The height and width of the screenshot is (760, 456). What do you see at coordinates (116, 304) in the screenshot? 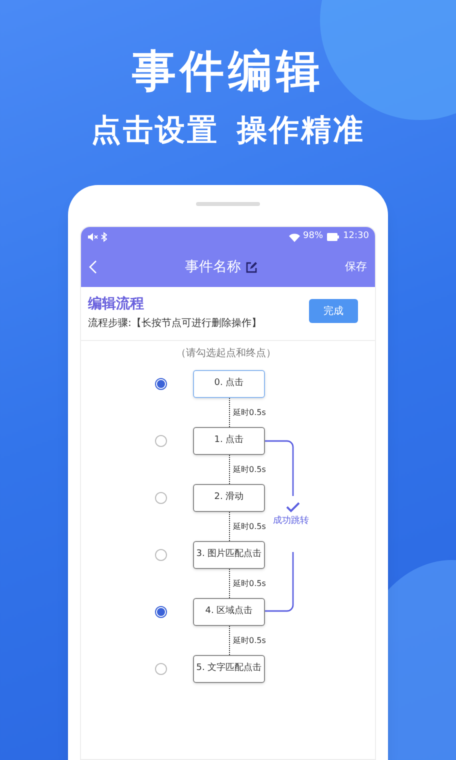
I see `section-title: 编辑流程` at bounding box center [116, 304].